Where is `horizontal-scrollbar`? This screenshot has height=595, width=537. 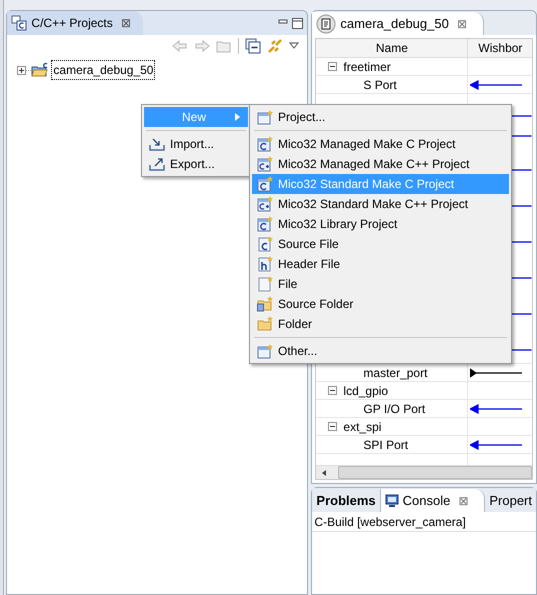 horizontal-scrollbar is located at coordinates (424, 472).